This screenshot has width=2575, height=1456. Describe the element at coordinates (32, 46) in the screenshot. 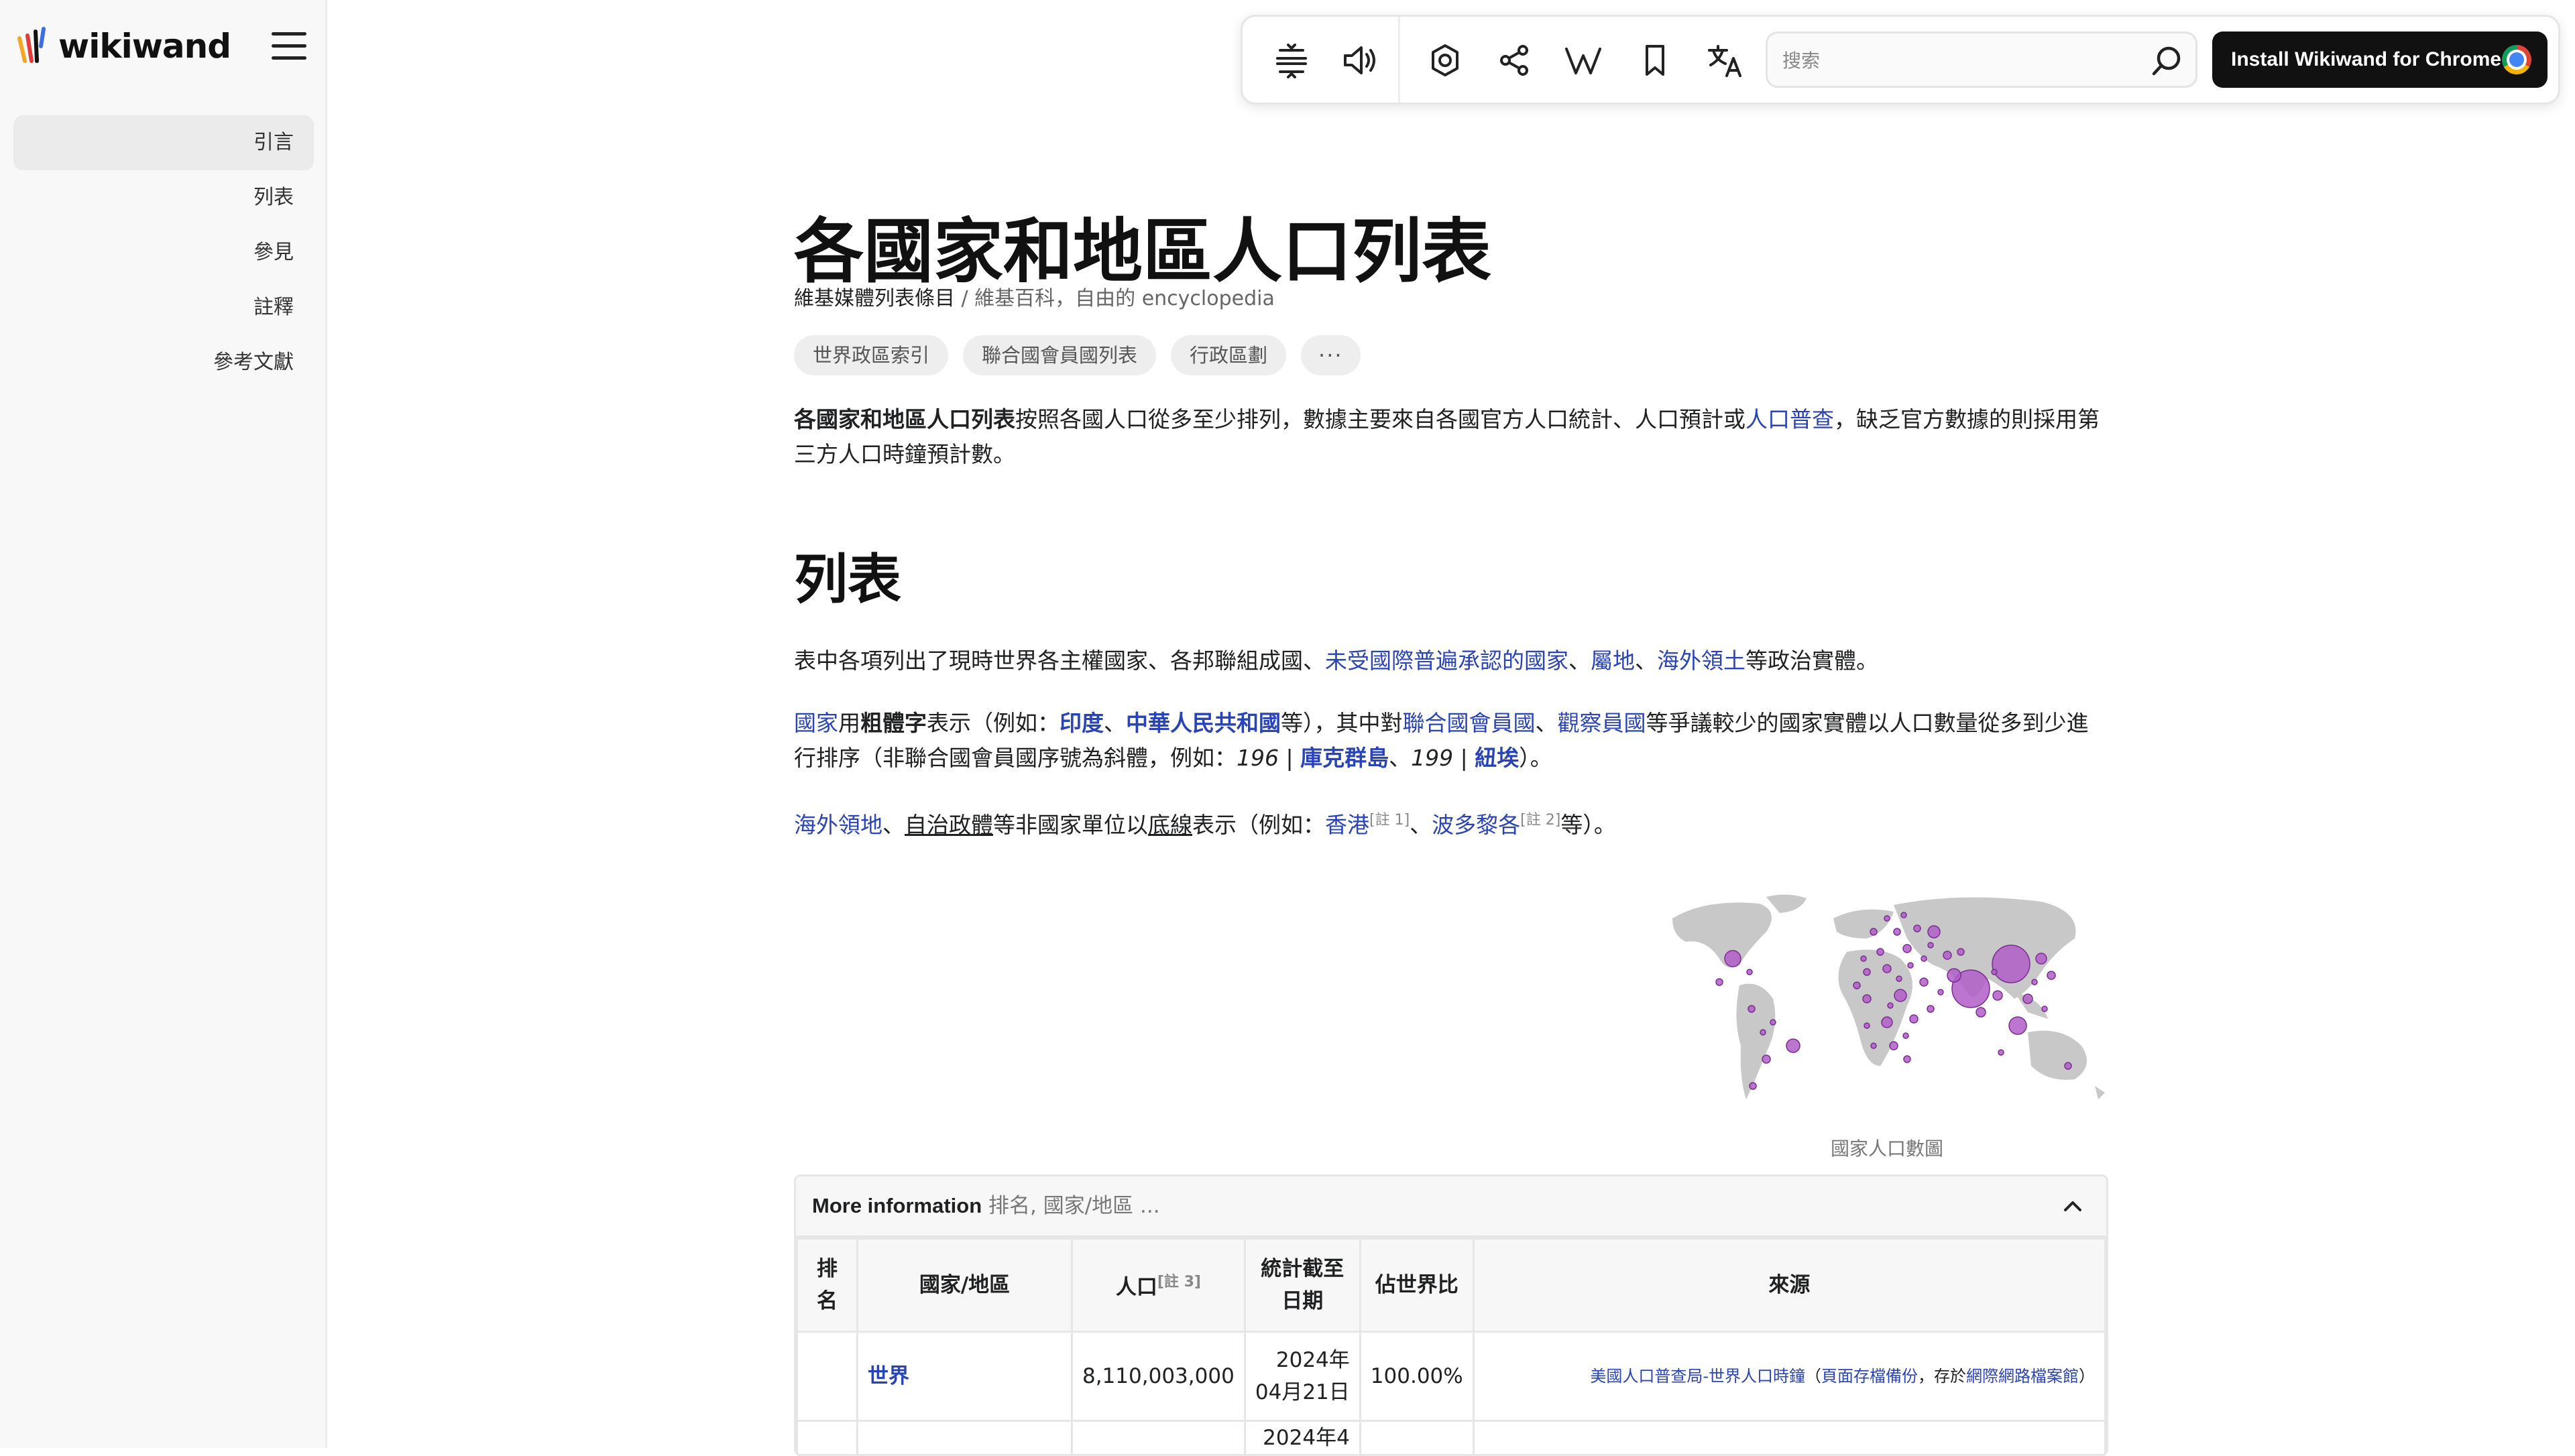

I see `wikiwand-logo-icon` at that location.